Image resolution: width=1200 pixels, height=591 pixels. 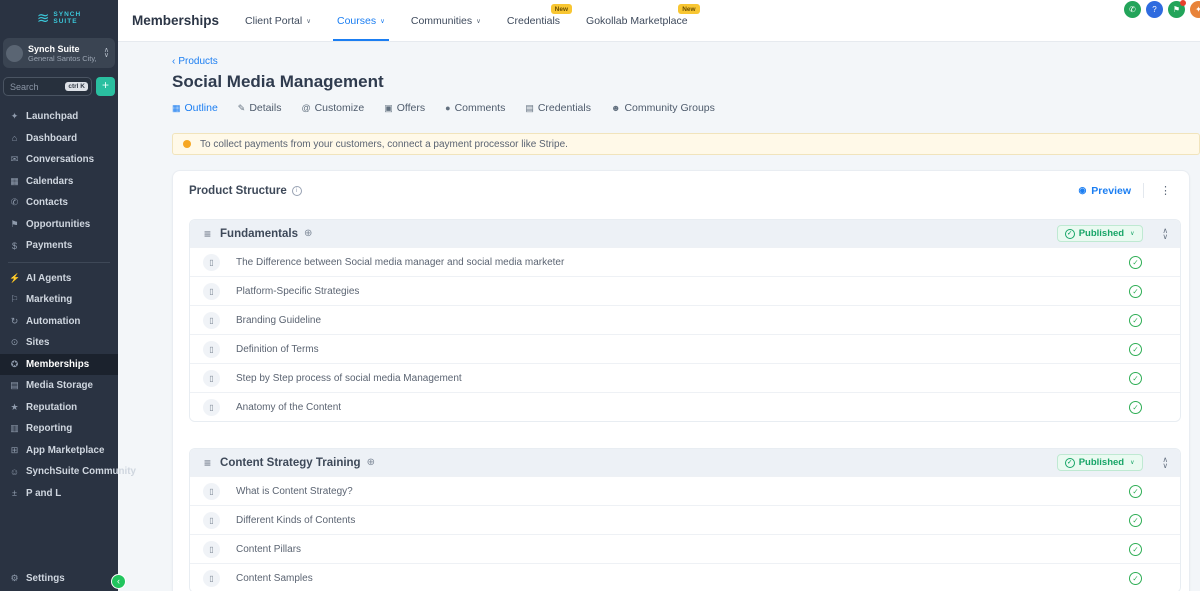 I want to click on phone-button: ✆, so click(x=1132, y=9).